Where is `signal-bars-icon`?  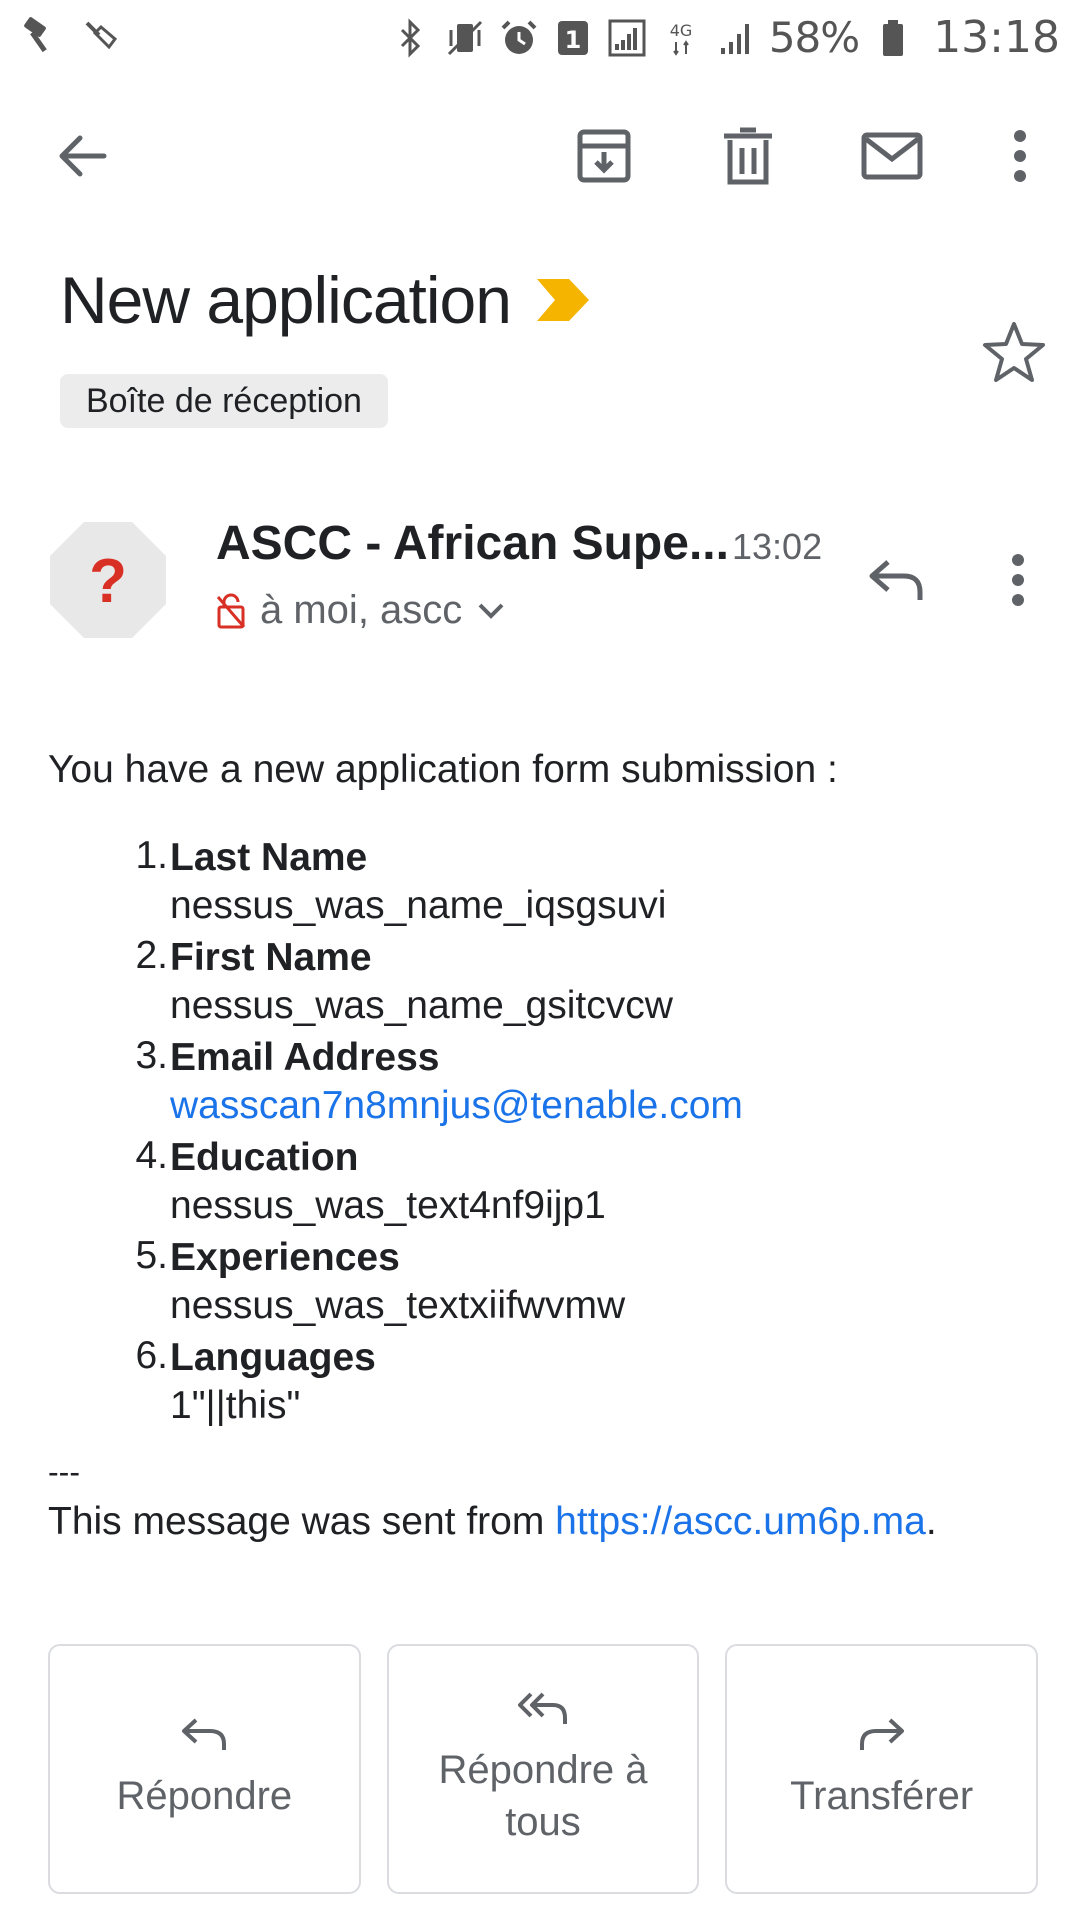
signal-bars-icon is located at coordinates (735, 38).